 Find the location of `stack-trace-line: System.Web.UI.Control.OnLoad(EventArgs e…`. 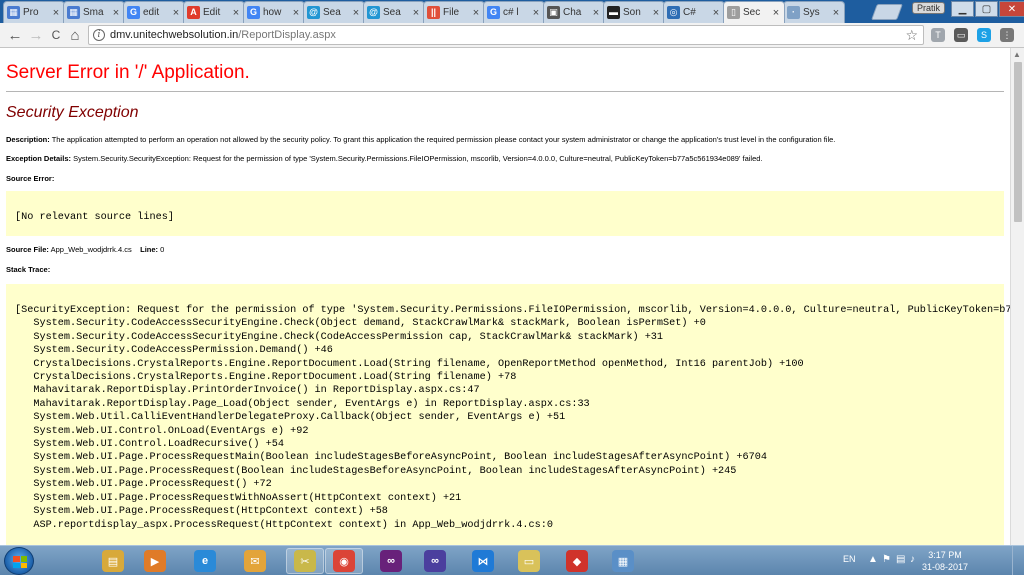

stack-trace-line: System.Web.UI.Control.OnLoad(EventArgs e… is located at coordinates (162, 431).